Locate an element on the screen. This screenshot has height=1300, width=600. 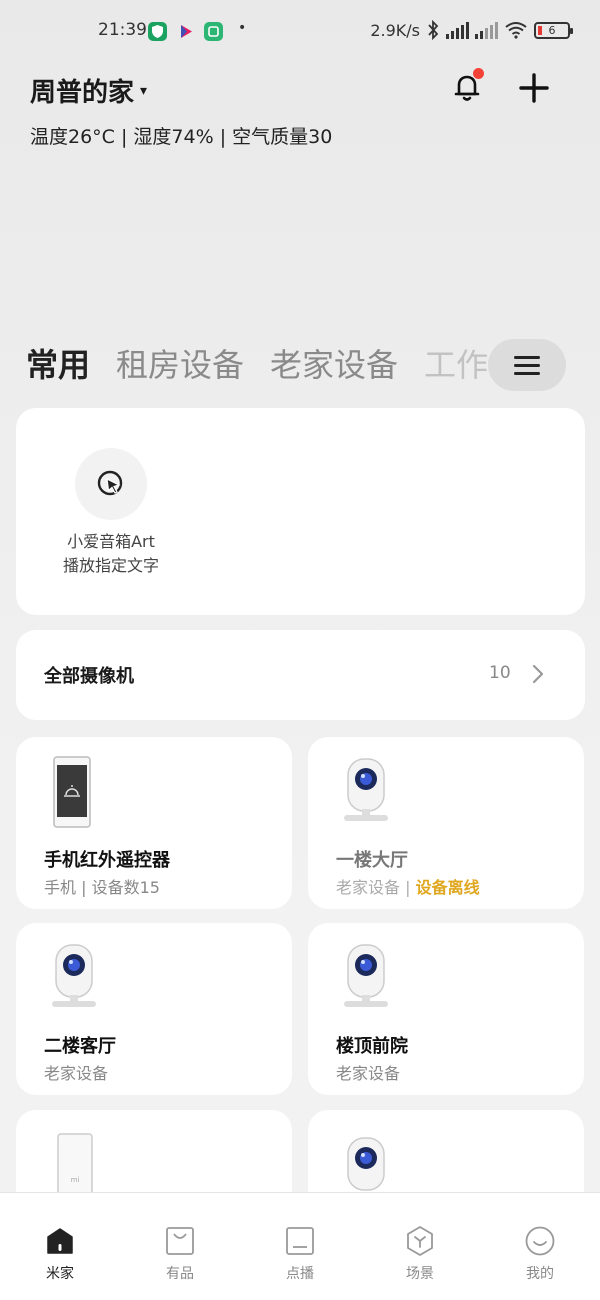
device-subtitle: 手机 | 设备数15 is located at coordinates (102, 887).